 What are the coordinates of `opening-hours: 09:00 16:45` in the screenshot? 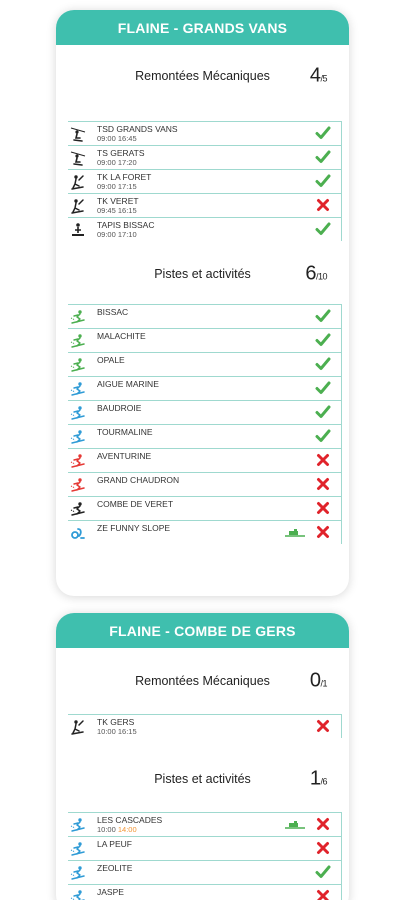 It's located at (117, 138).